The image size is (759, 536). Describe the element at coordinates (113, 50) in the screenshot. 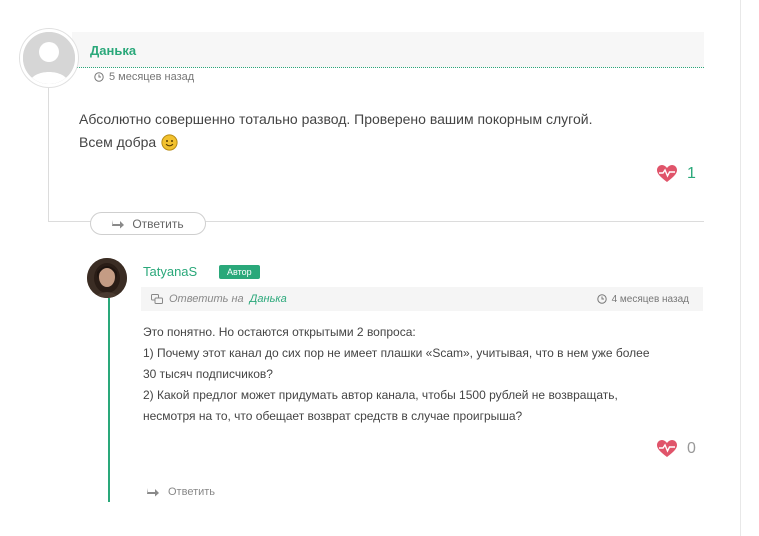

I see `comment-author: Данька` at that location.